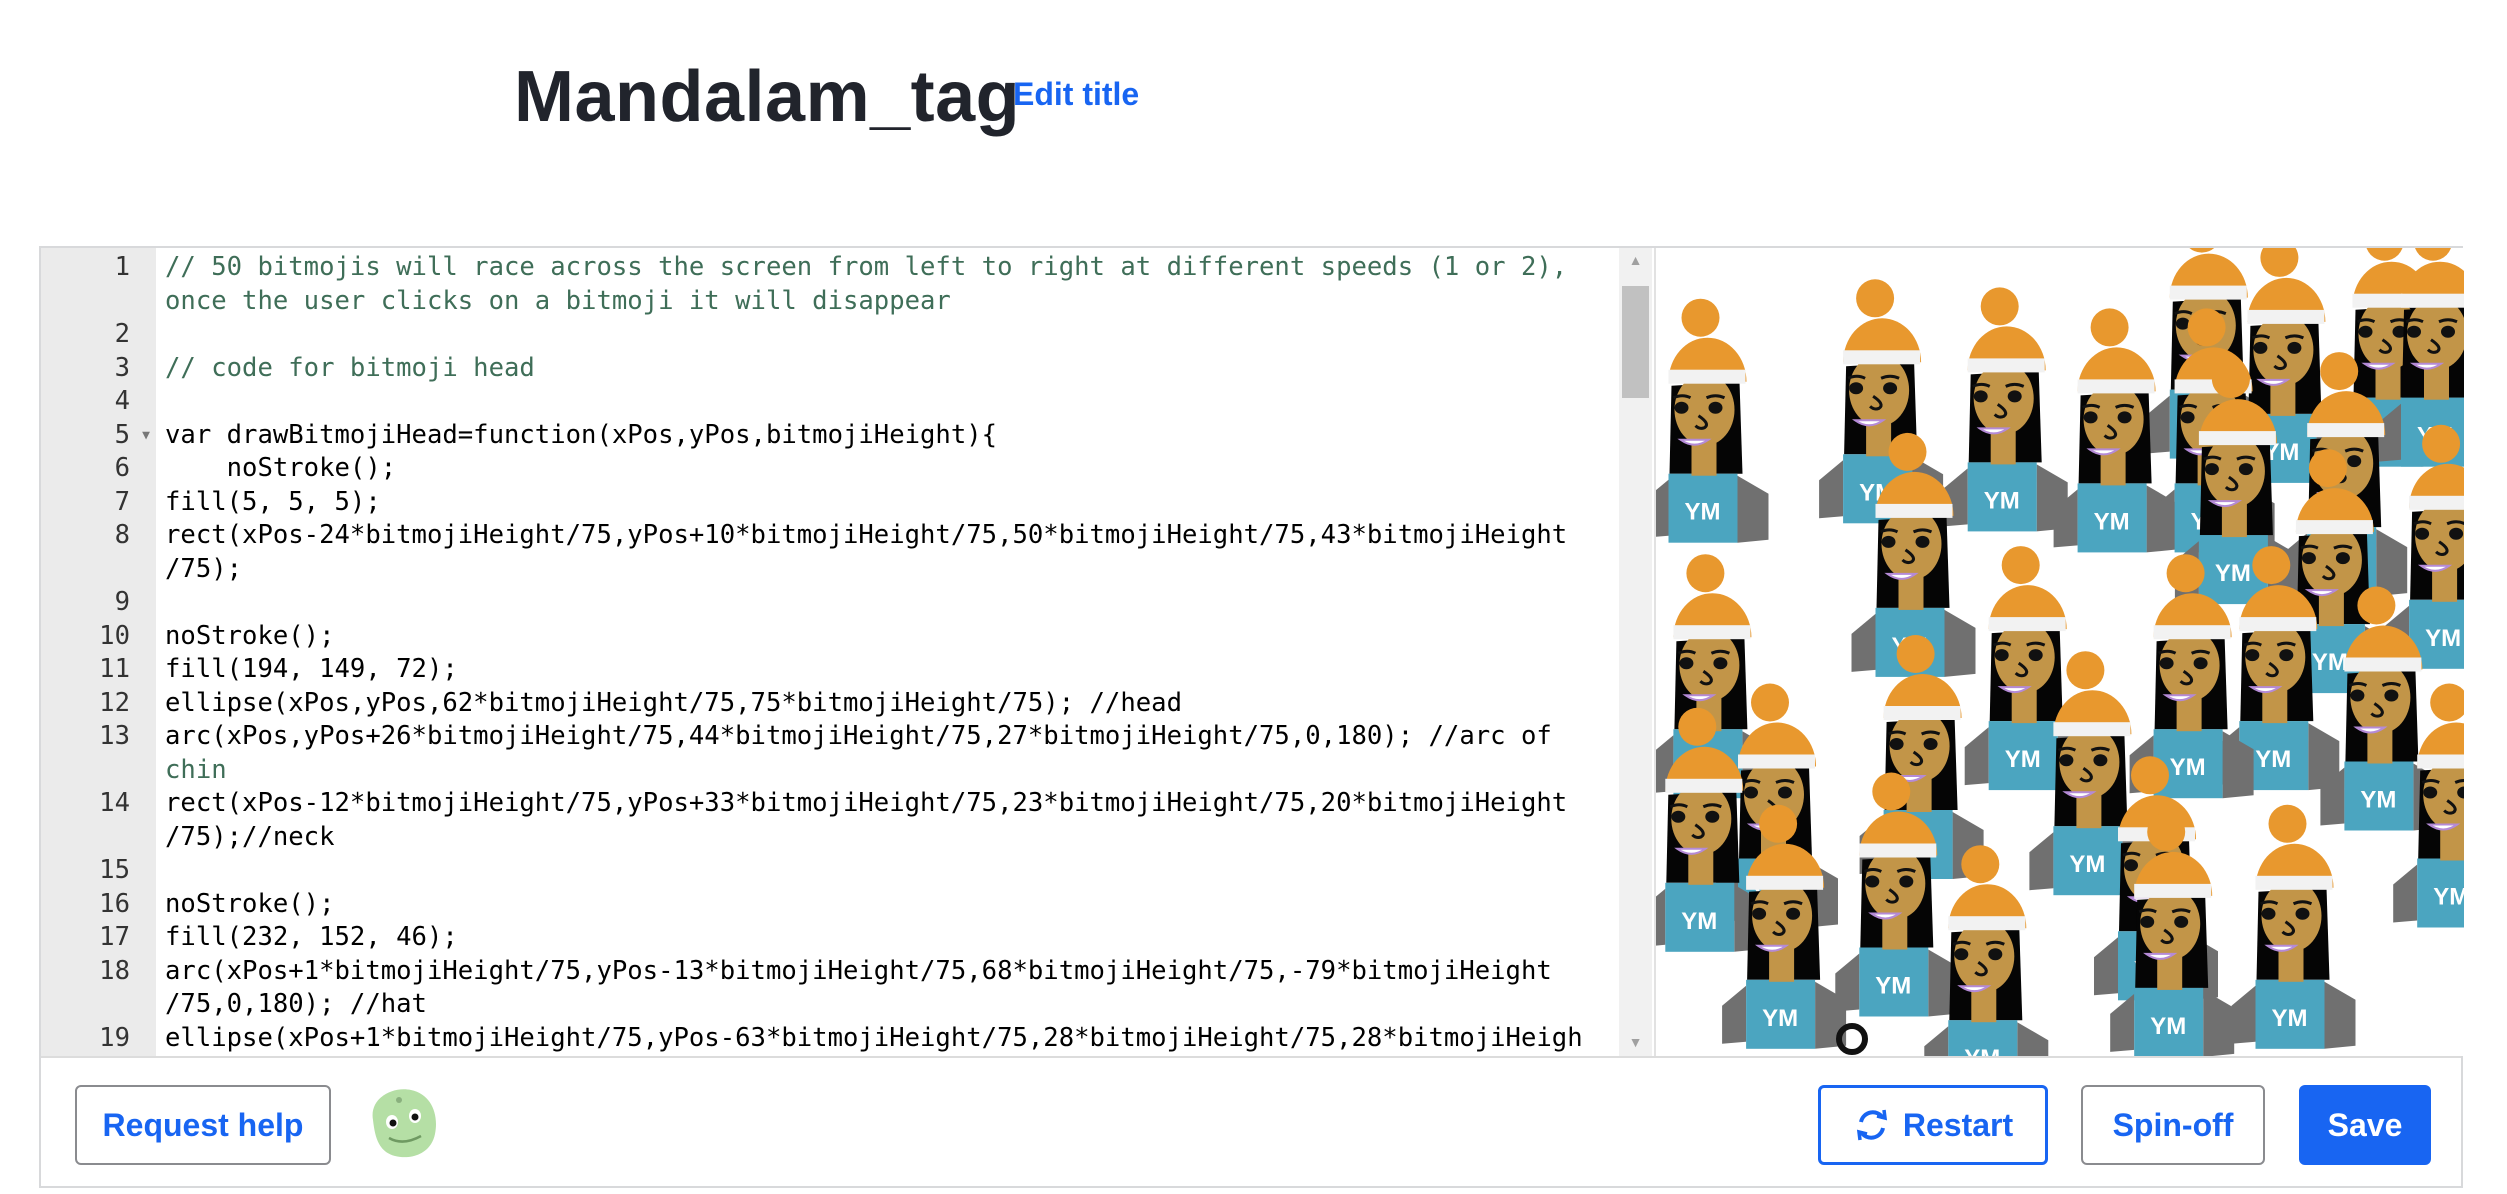  What do you see at coordinates (114, 1037) in the screenshot?
I see `line-number-text: 19` at bounding box center [114, 1037].